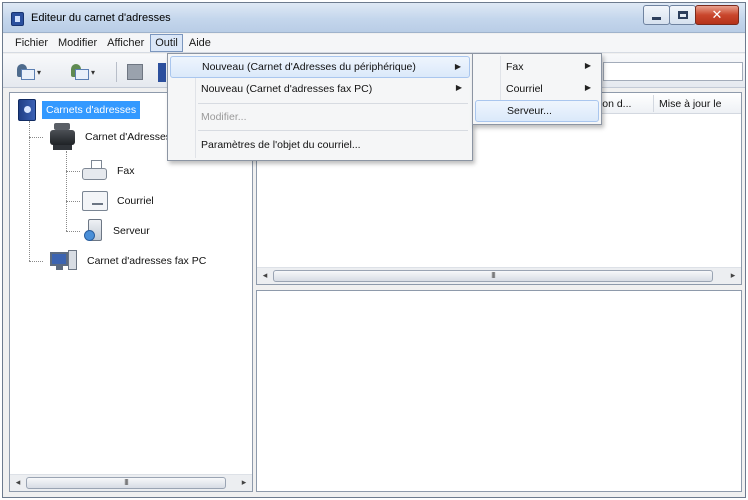 Image resolution: width=748 pixels, height=500 pixels. I want to click on search-input, so click(673, 71).